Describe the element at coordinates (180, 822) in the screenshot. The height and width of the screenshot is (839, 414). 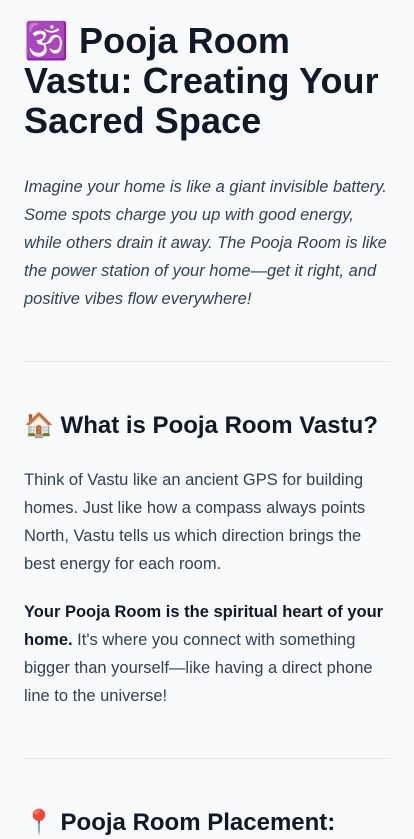
I see `section-heading-placement: 📍 Pooja Room Placement:` at that location.